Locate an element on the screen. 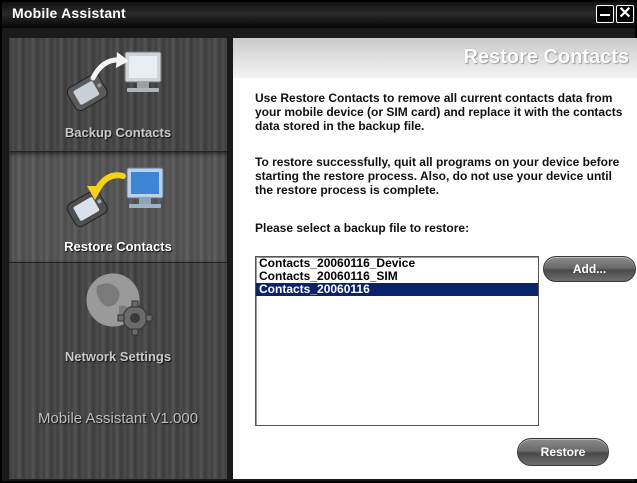 This screenshot has height=483, width=637. phone-restore-icon is located at coordinates (115, 197).